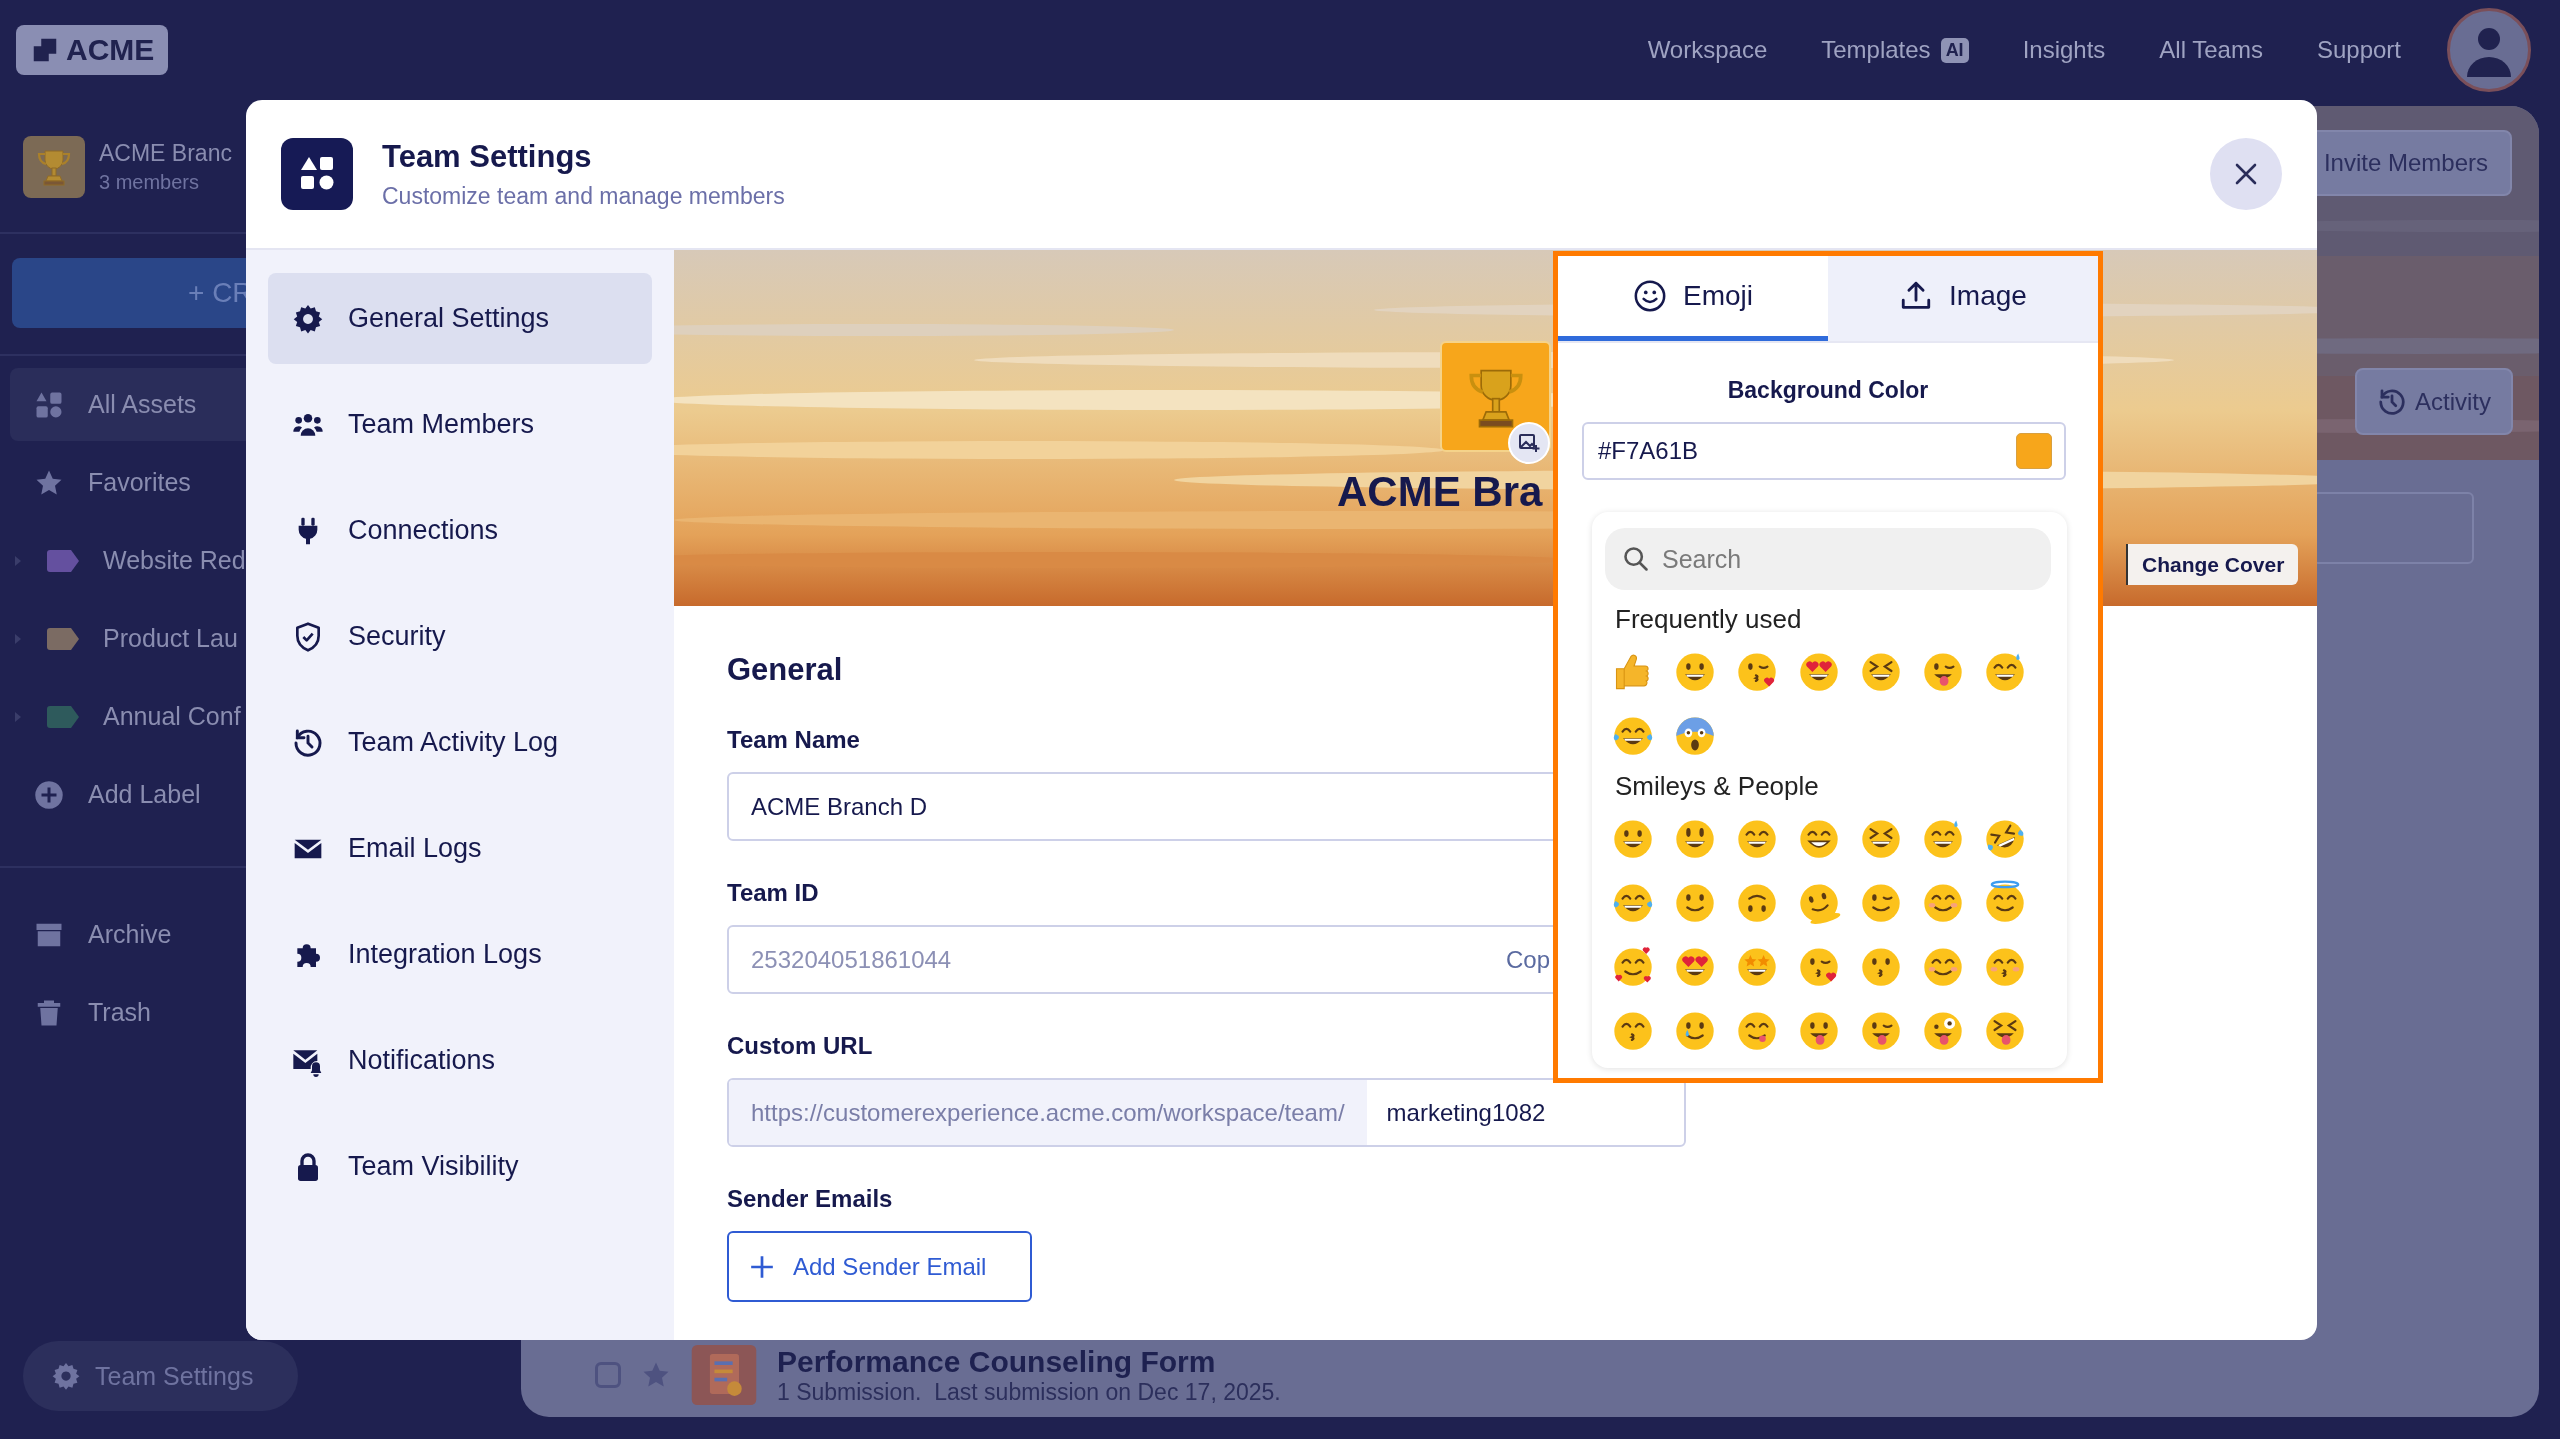 The image size is (2560, 1439). What do you see at coordinates (583, 196) in the screenshot?
I see `dialog-subtitle: Customize team and manage members` at bounding box center [583, 196].